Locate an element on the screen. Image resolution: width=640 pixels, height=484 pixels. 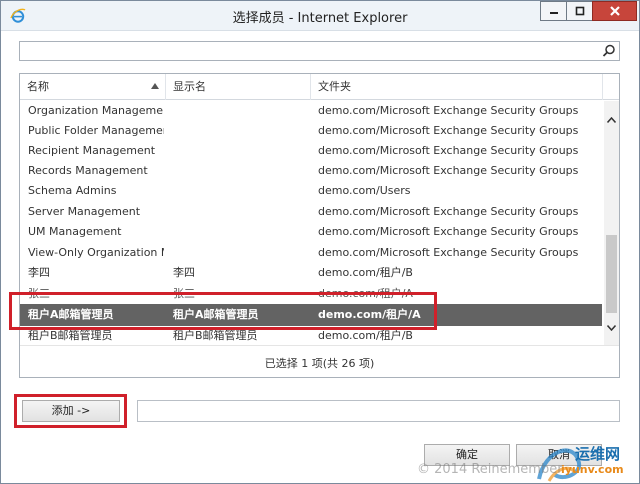
close-button is located at coordinates (614, 11).